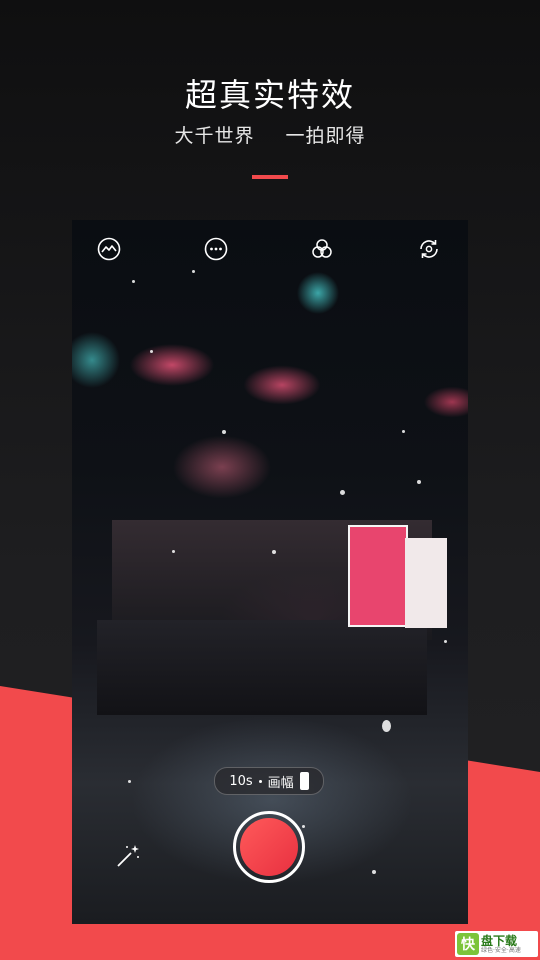 The width and height of the screenshot is (540, 960). I want to click on record-button, so click(269, 847).